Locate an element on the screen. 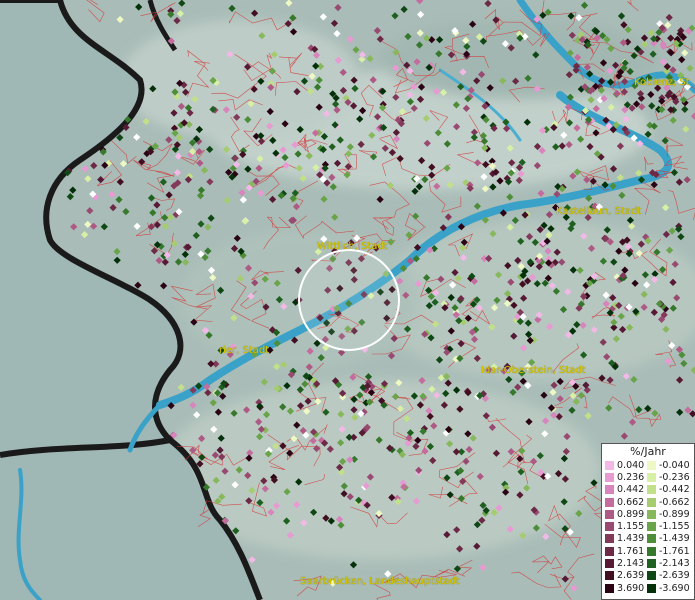  legend-row: 1.761 -1.761 is located at coordinates (647, 551).